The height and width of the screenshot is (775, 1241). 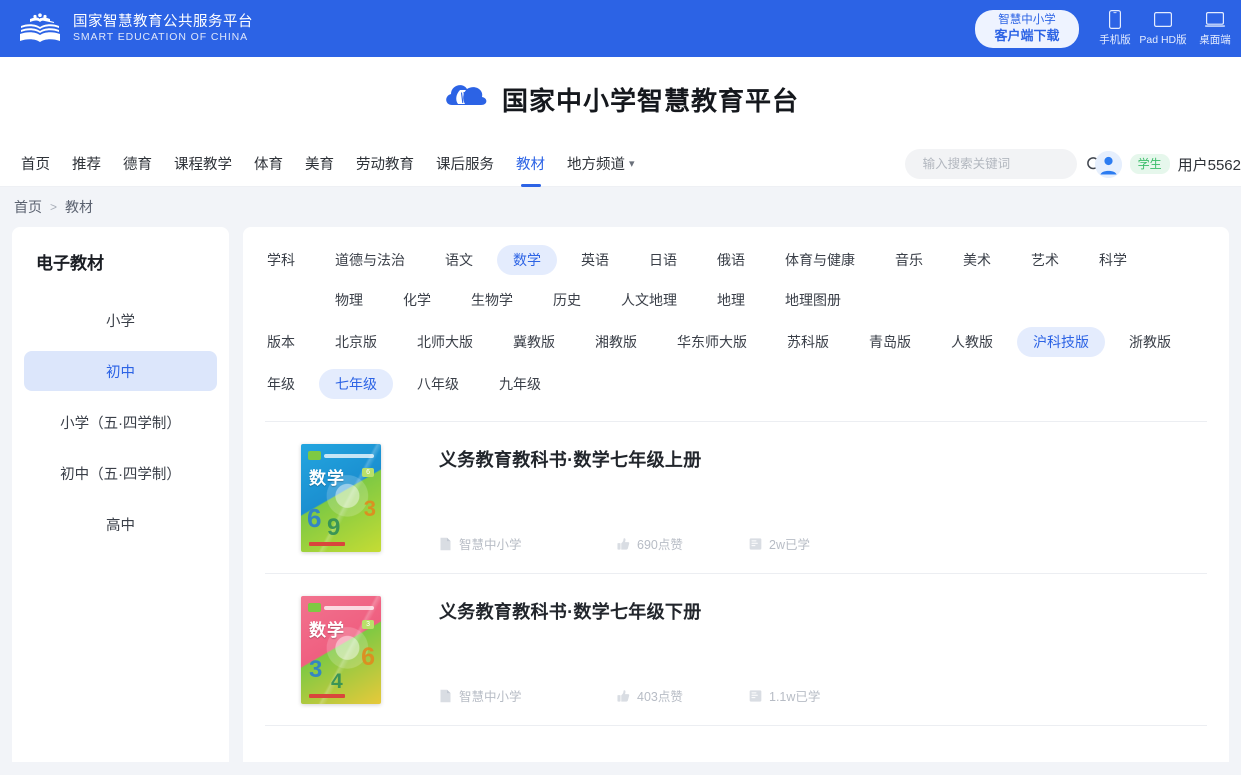 I want to click on breadcrumb-item-textbooks: 教材, so click(x=79, y=207).